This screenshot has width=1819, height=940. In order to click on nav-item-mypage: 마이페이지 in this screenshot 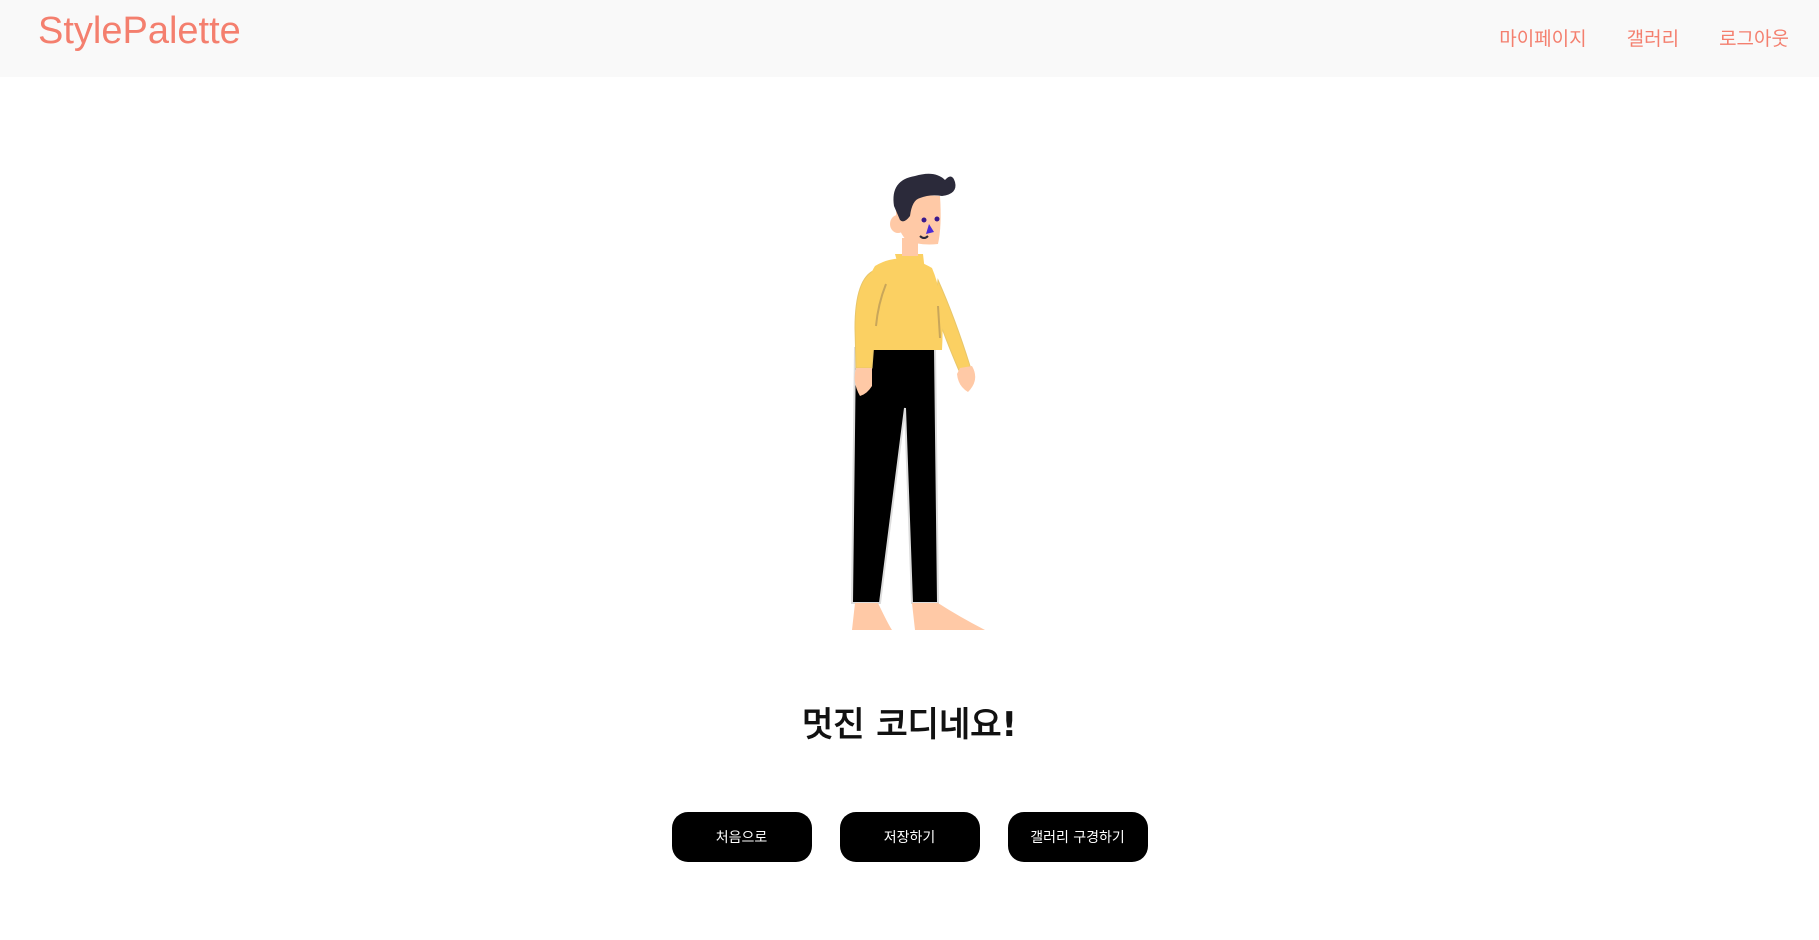, I will do `click(1542, 37)`.